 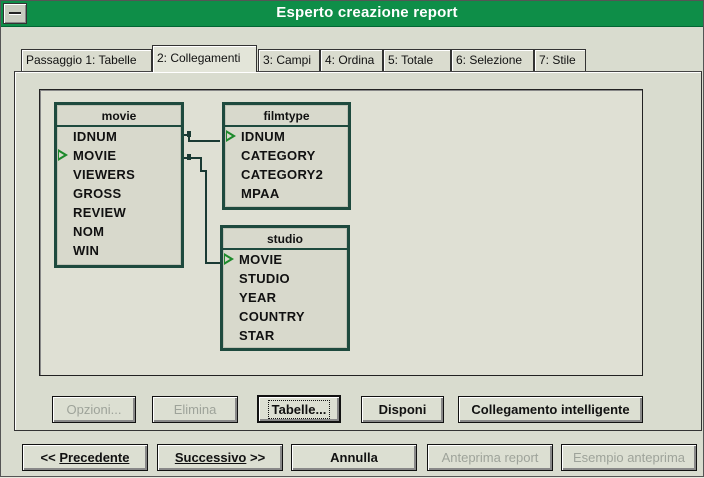 I want to click on table-filmtype: filmtype IDNUM CATEGORY CATEGORY2 MPAA, so click(x=286, y=156).